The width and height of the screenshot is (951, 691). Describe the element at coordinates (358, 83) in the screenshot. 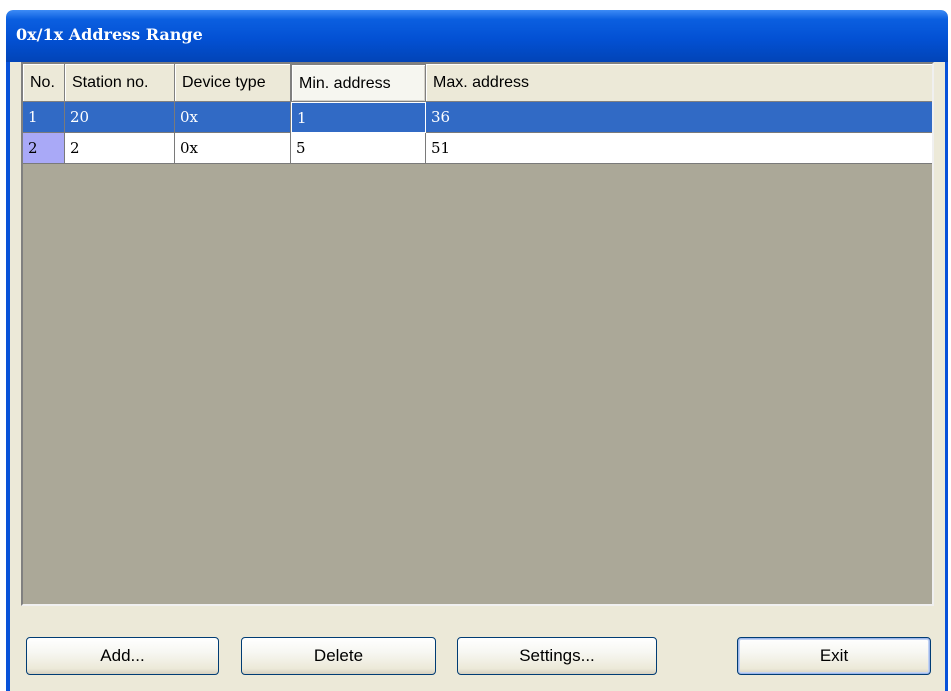

I see `column-header-min-address: Min. address` at that location.